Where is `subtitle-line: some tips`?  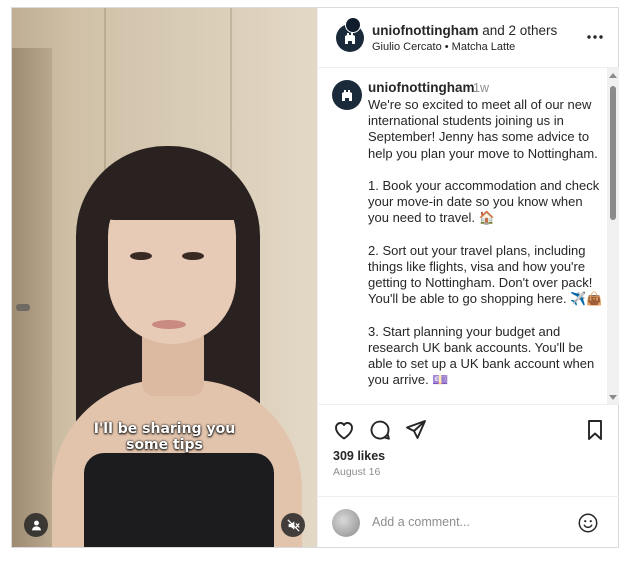
subtitle-line: some tips is located at coordinates (164, 445).